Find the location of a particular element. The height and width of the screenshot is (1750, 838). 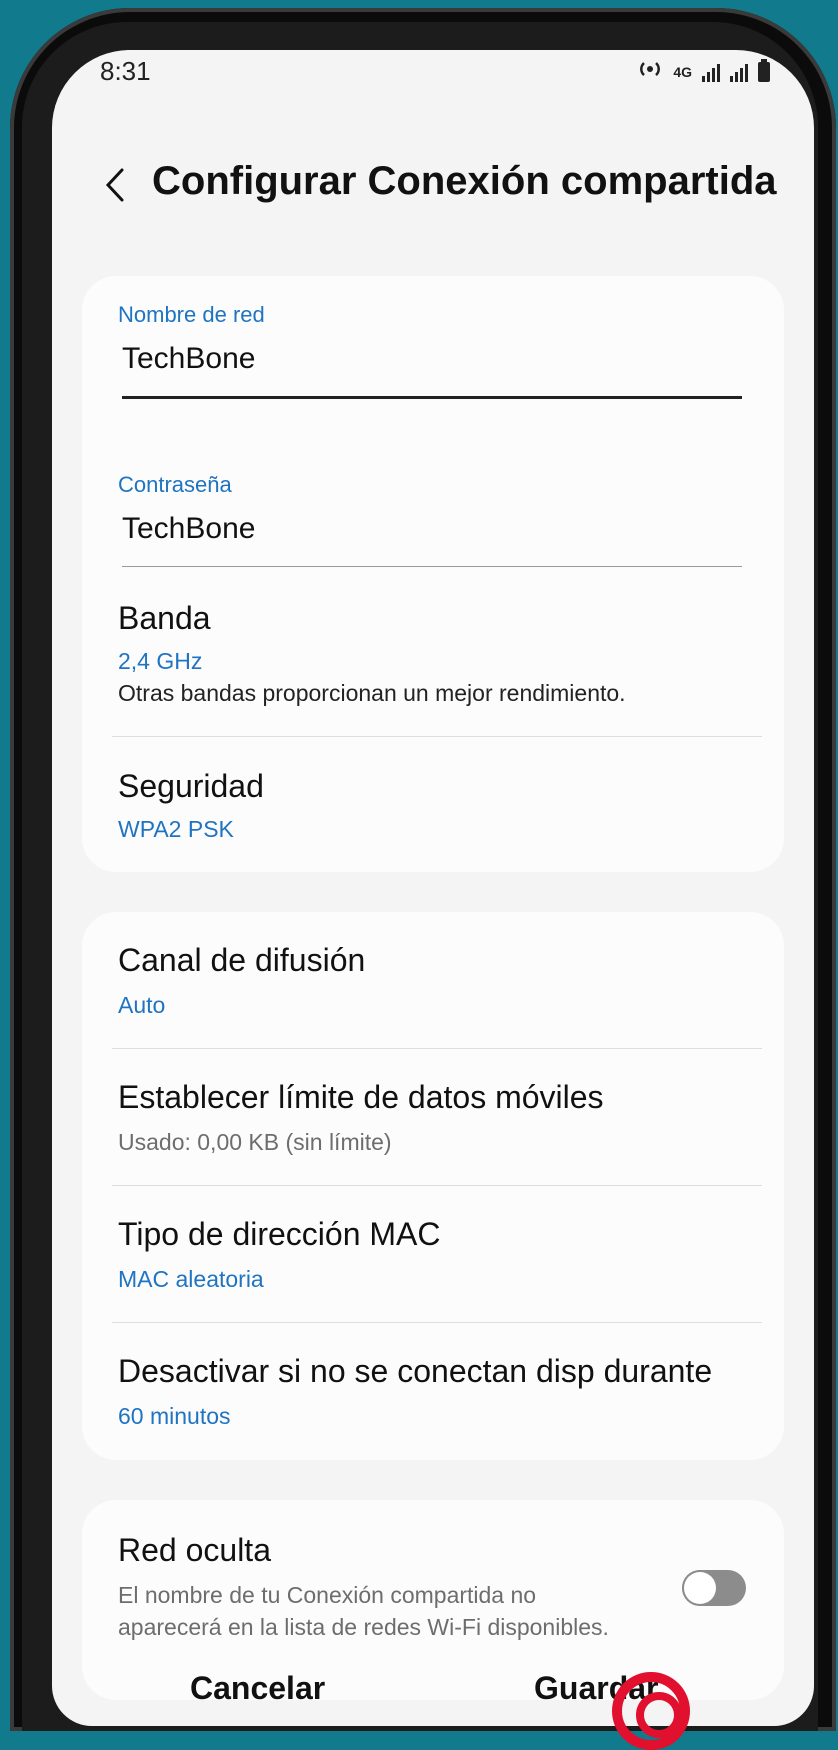

network-name-label: Nombre de red is located at coordinates (191, 314).